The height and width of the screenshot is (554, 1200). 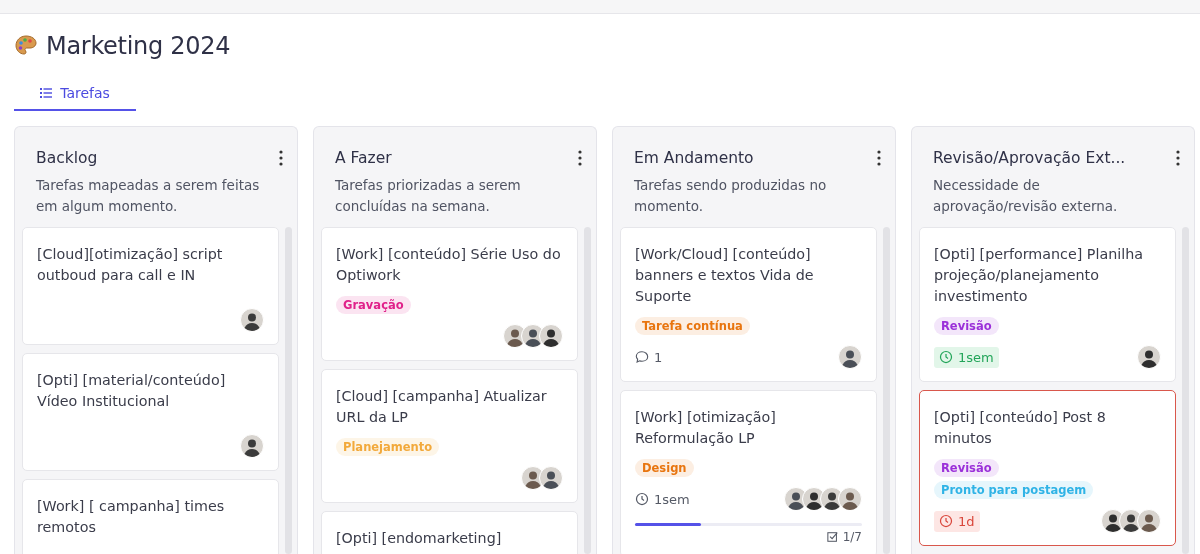 What do you see at coordinates (388, 447) in the screenshot?
I see `tag-label: Planejamento` at bounding box center [388, 447].